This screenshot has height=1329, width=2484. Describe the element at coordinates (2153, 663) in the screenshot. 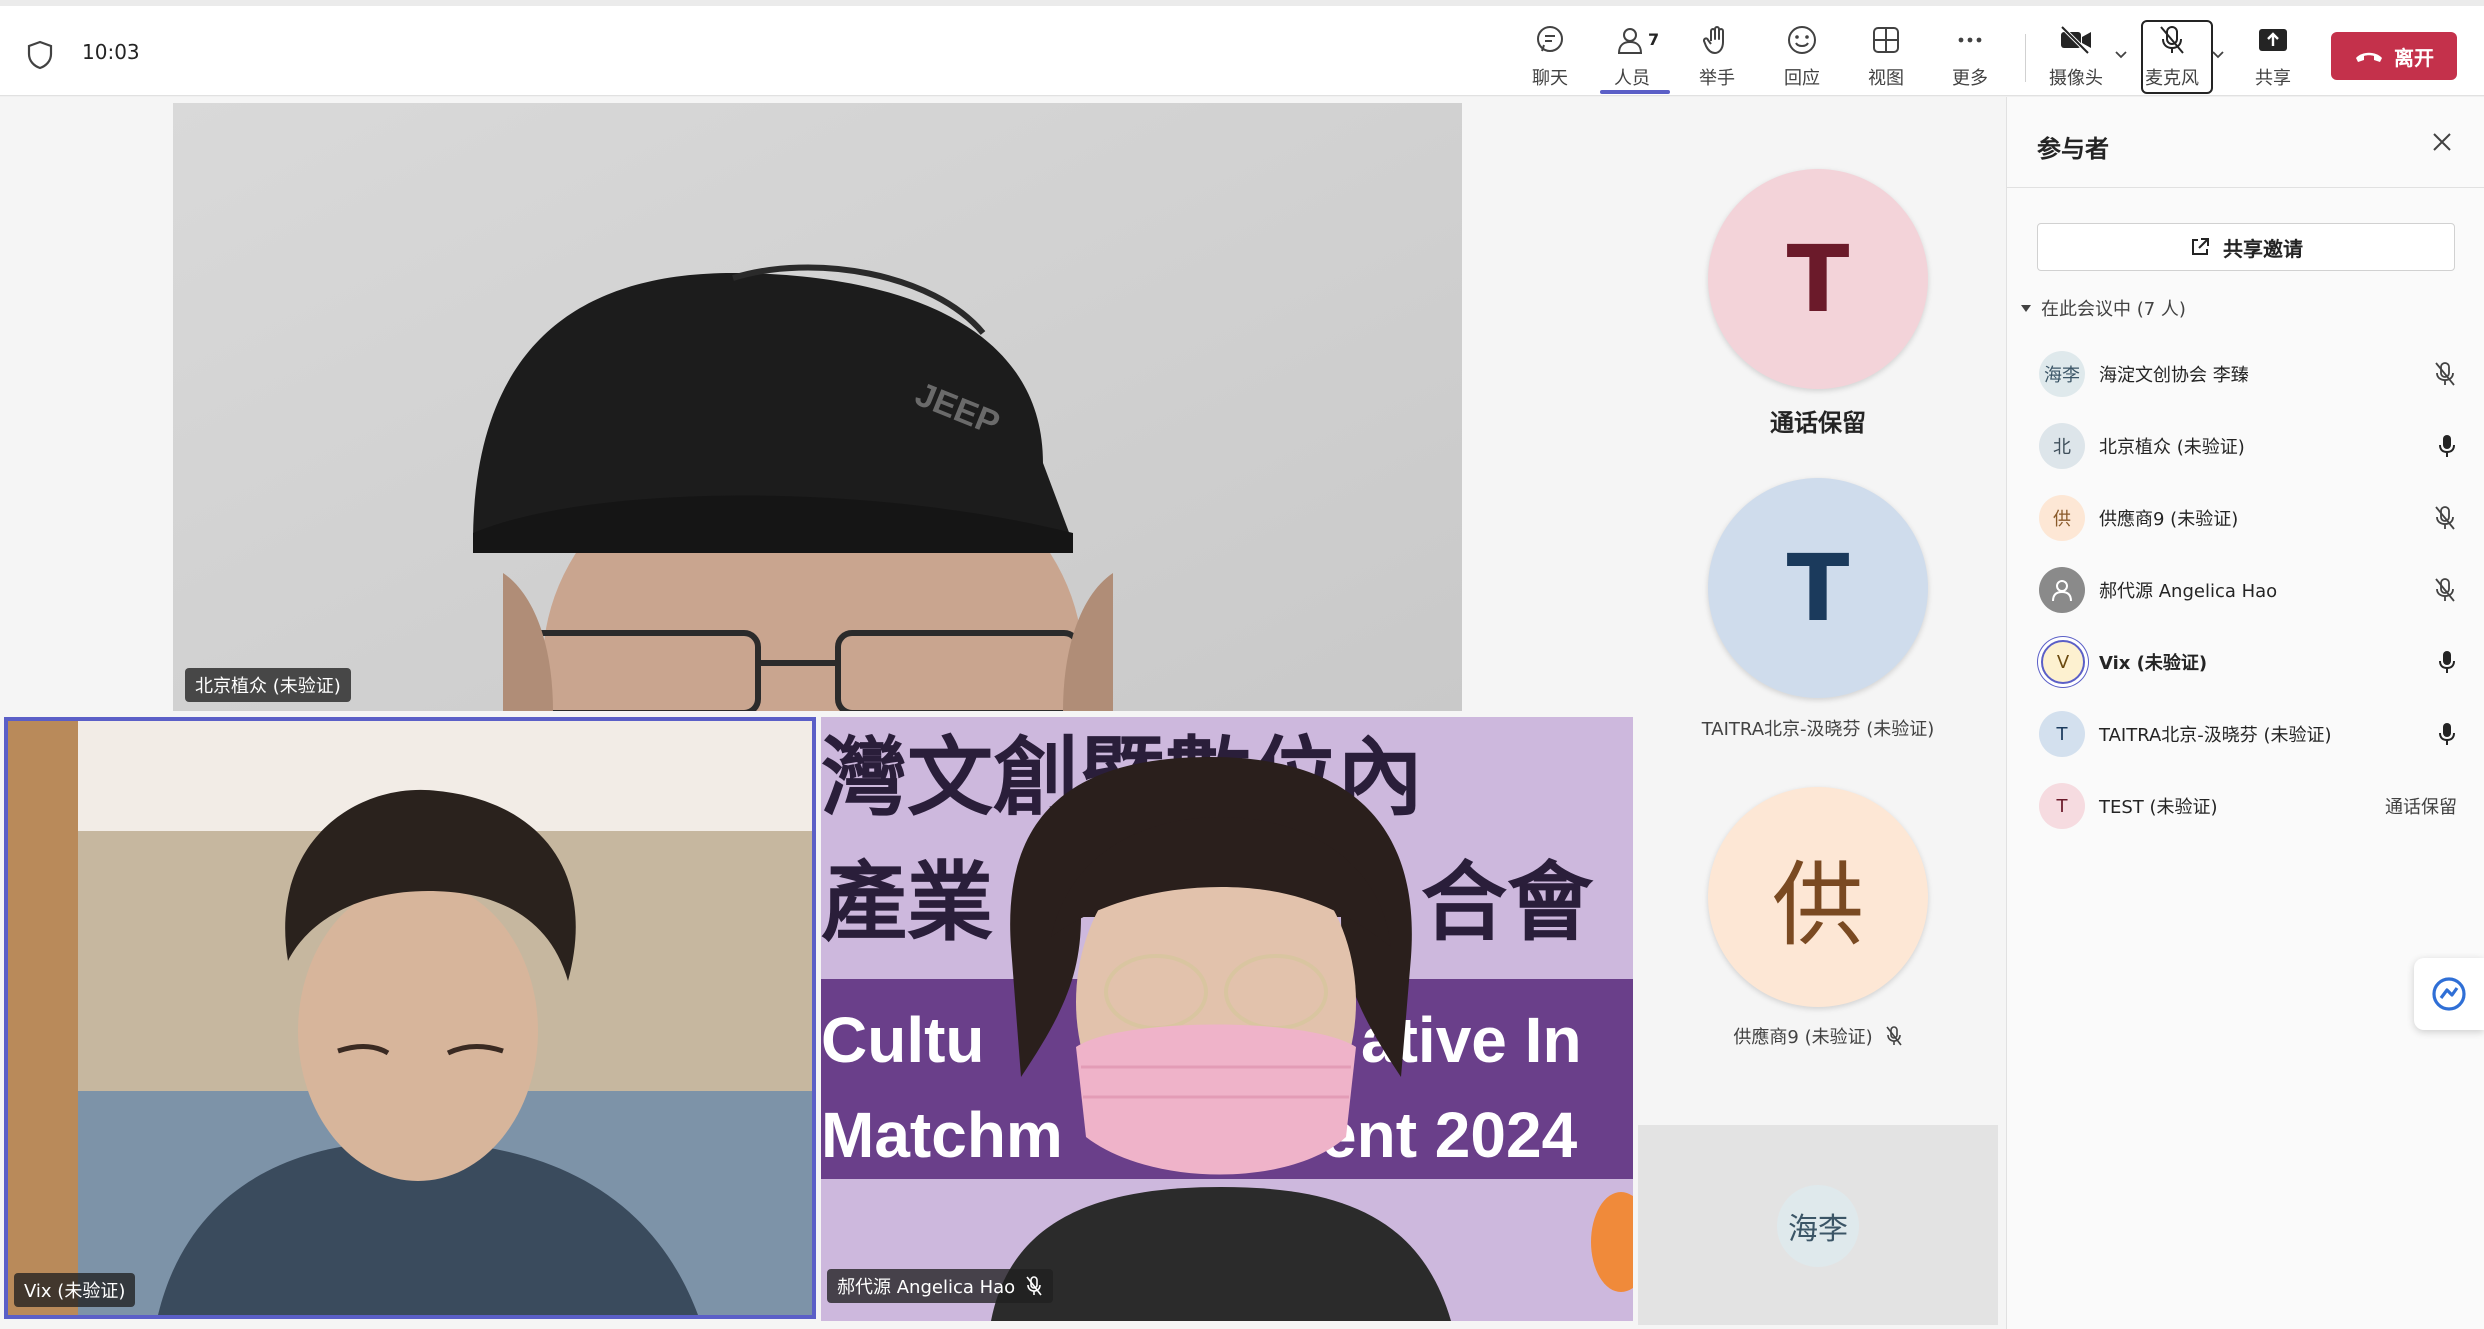

I see `participant-name: Vix (未验证)` at that location.